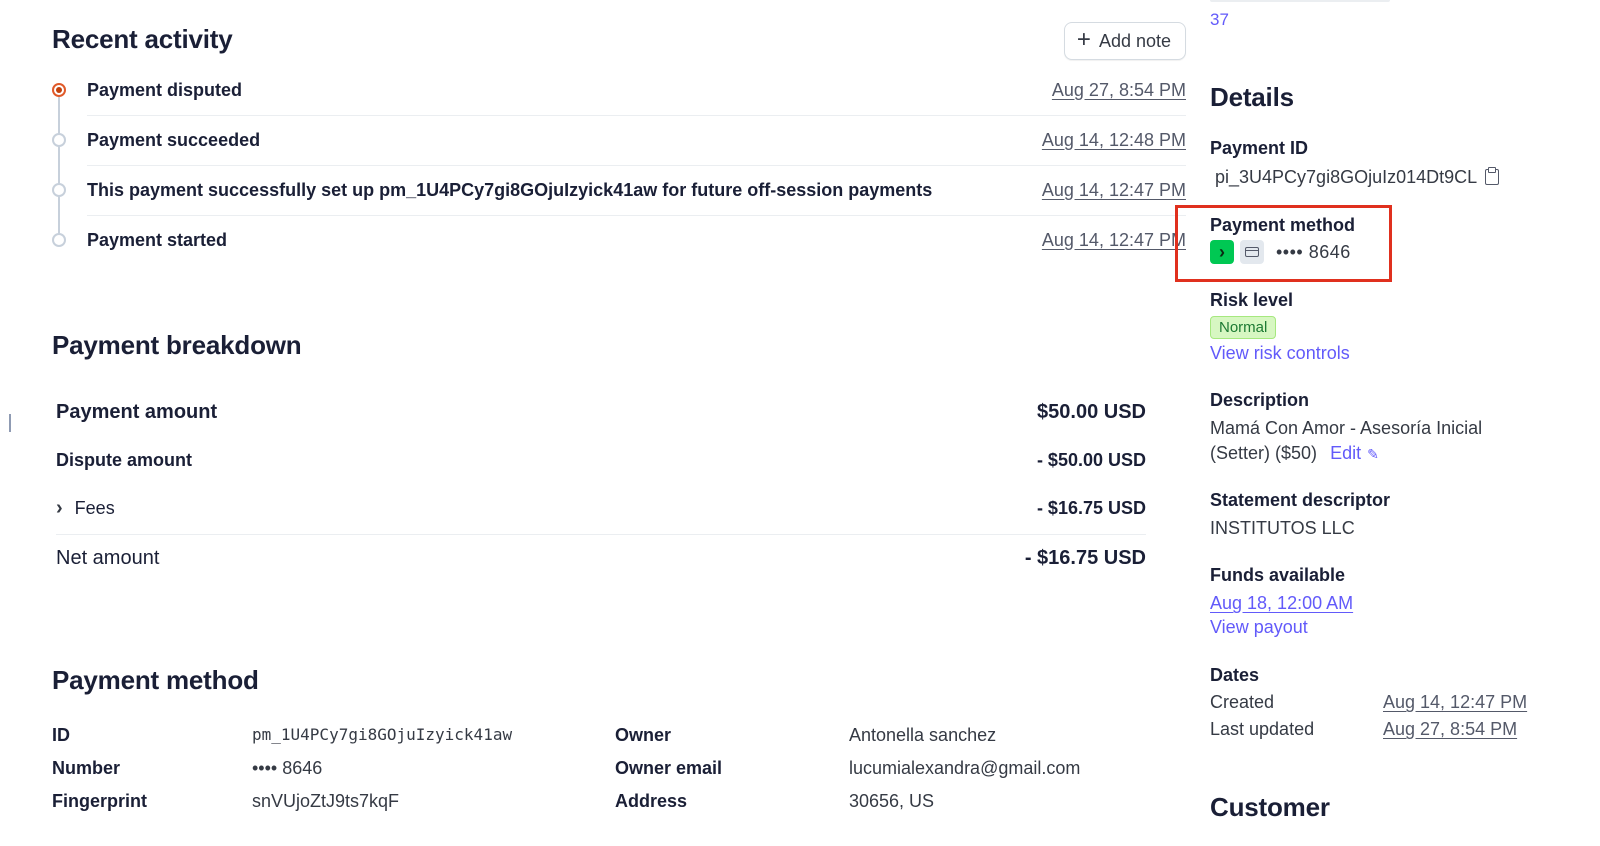 The width and height of the screenshot is (1600, 846). I want to click on created-date: Aug 14, 12:47 PM, so click(1455, 702).